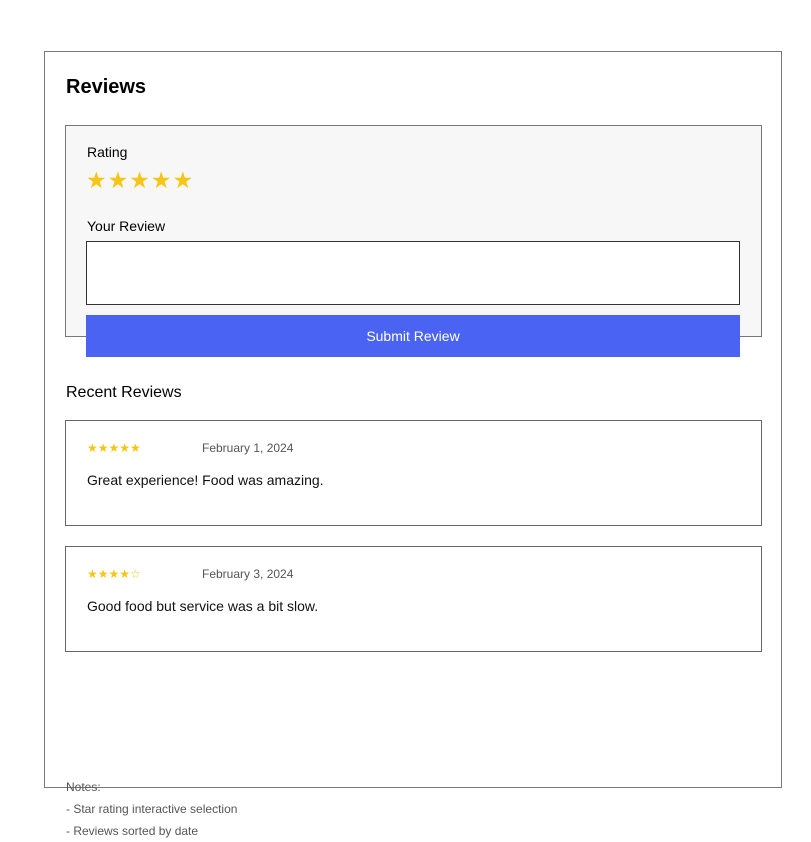 This screenshot has width=811, height=842. I want to click on review-date: February 3, 2024, so click(248, 574).